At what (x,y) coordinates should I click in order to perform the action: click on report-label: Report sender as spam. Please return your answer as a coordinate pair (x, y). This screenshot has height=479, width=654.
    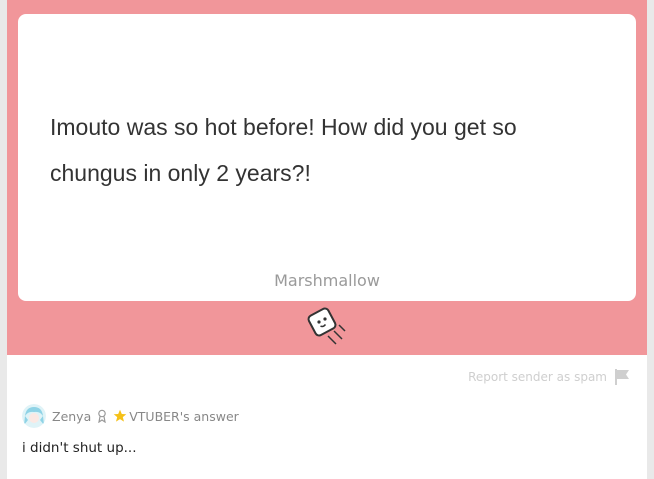
    Looking at the image, I should click on (537, 377).